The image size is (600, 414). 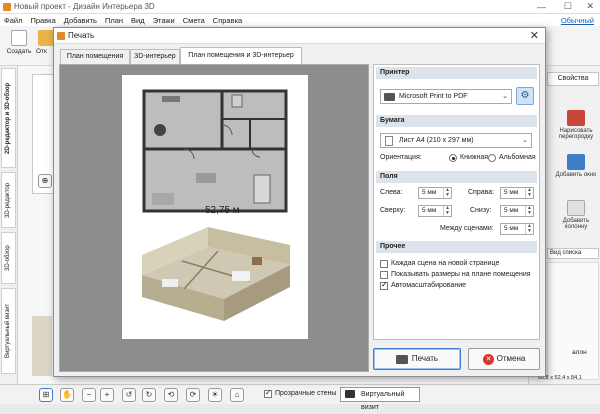 I want to click on tab-virtual-visit: Виртуальный визит, so click(x=8, y=331).